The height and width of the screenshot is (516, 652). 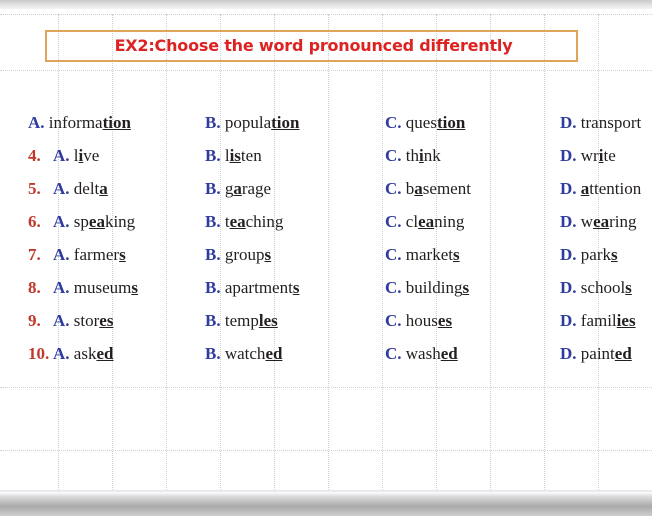 I want to click on answer-option: A. live, so click(x=76, y=155).